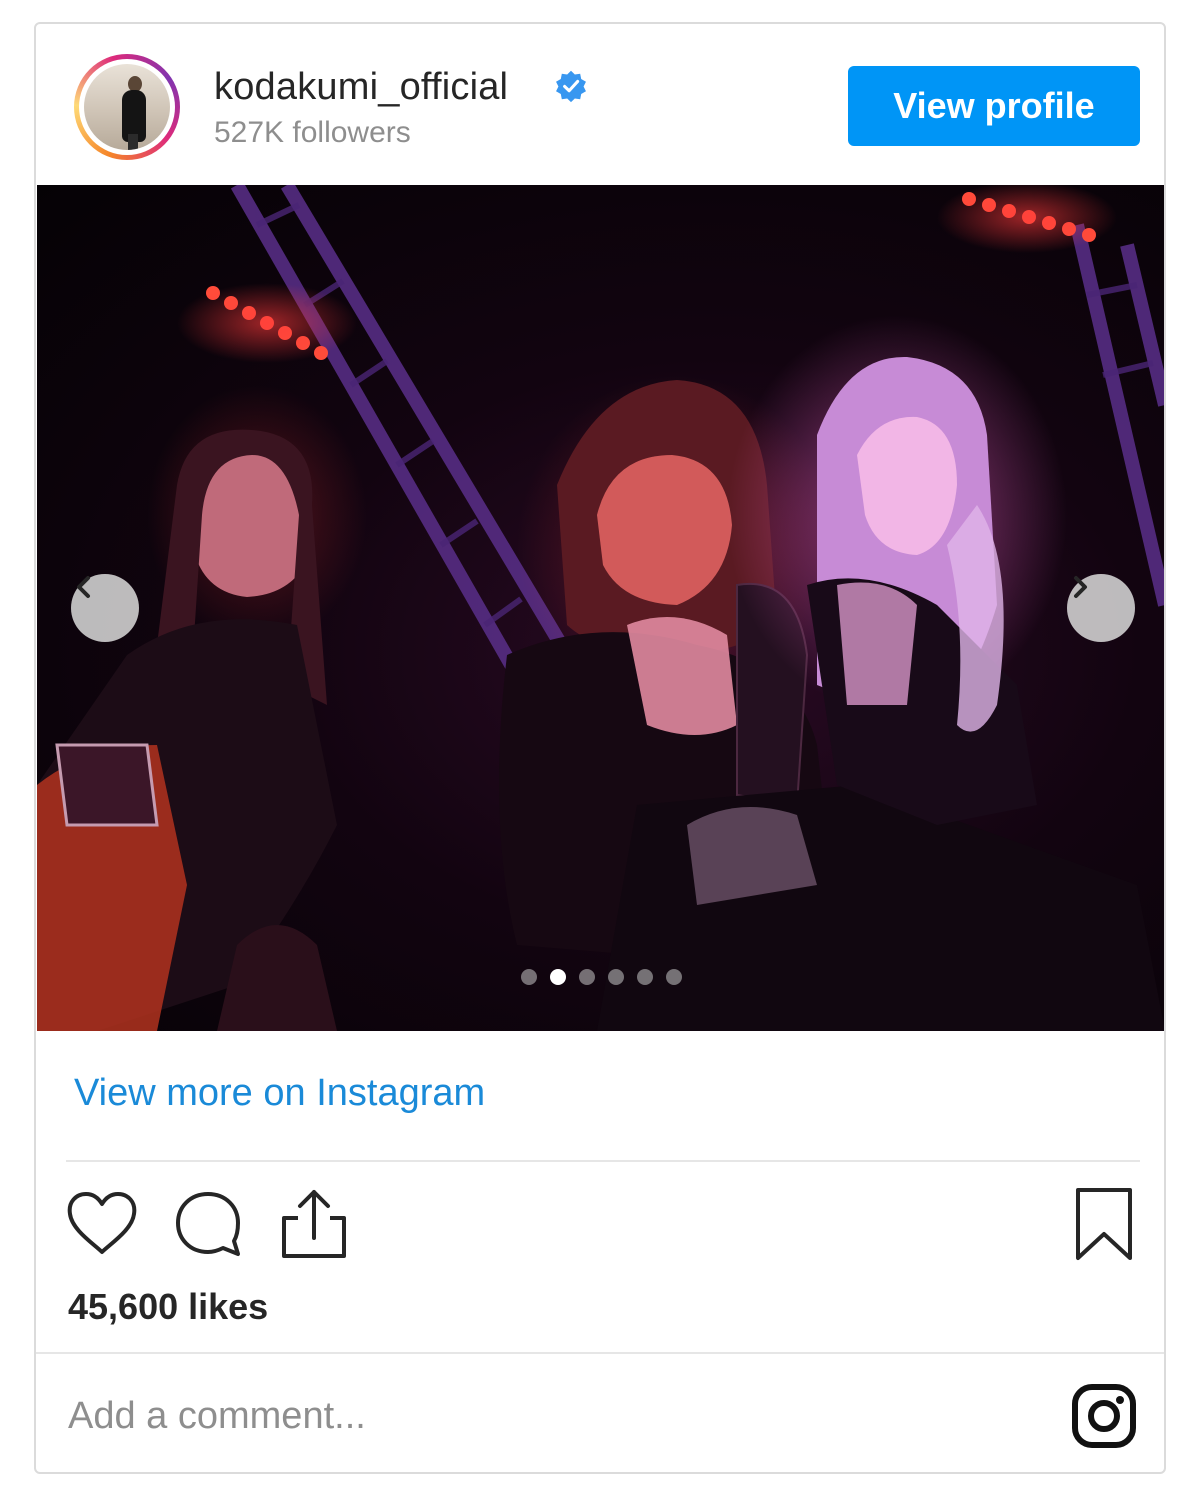 The width and height of the screenshot is (1200, 1502). What do you see at coordinates (168, 1306) in the screenshot?
I see `like-count: 45,600 likes` at bounding box center [168, 1306].